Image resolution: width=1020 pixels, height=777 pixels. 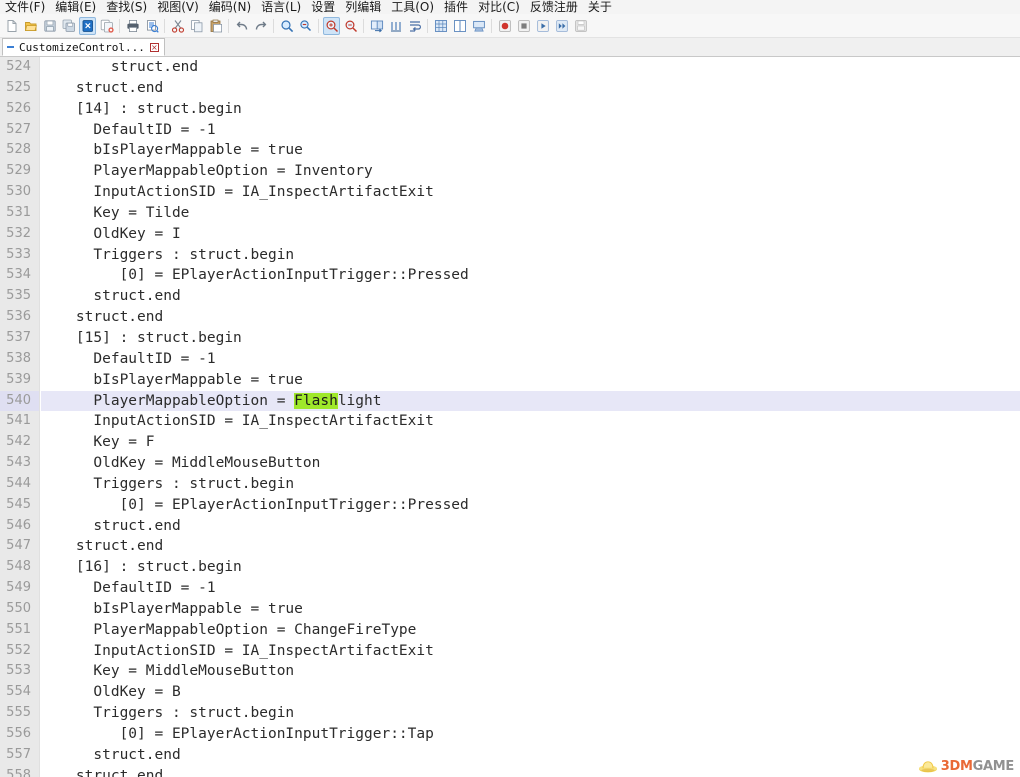 I want to click on sync-horizontal-scroll-icon, so click(x=395, y=26).